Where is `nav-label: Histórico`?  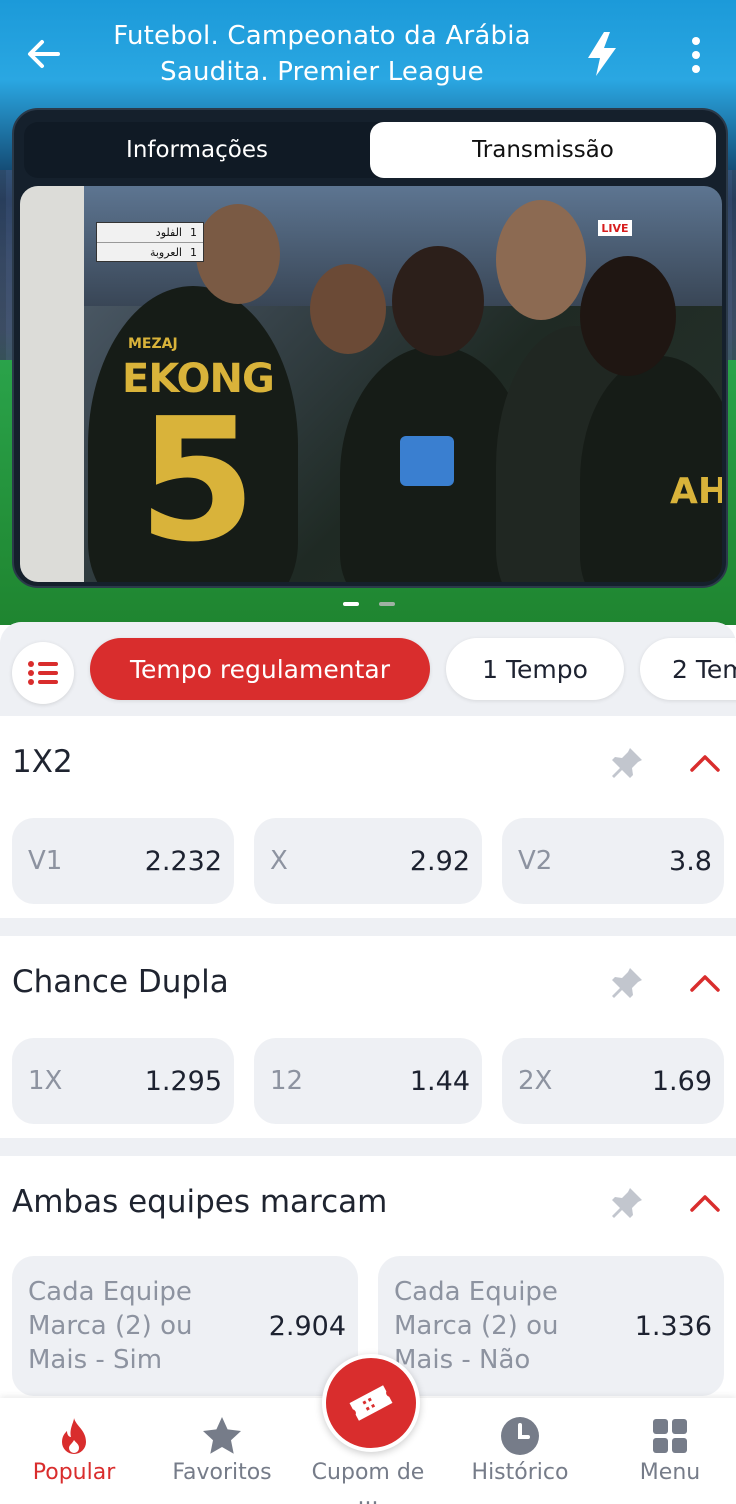 nav-label: Histórico is located at coordinates (520, 1472).